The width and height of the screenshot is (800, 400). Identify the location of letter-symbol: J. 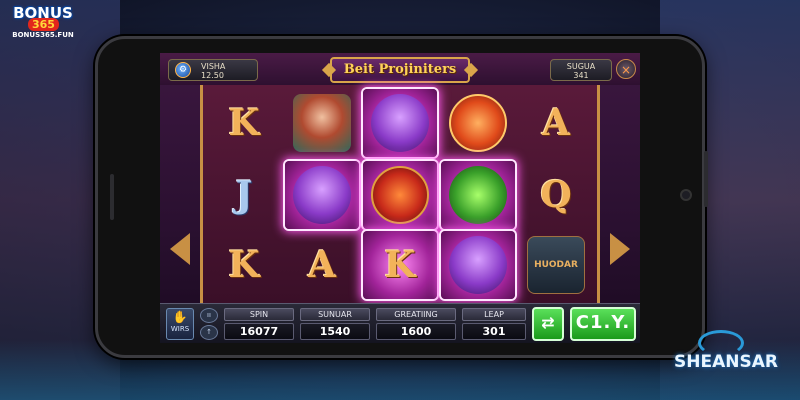
(244, 195).